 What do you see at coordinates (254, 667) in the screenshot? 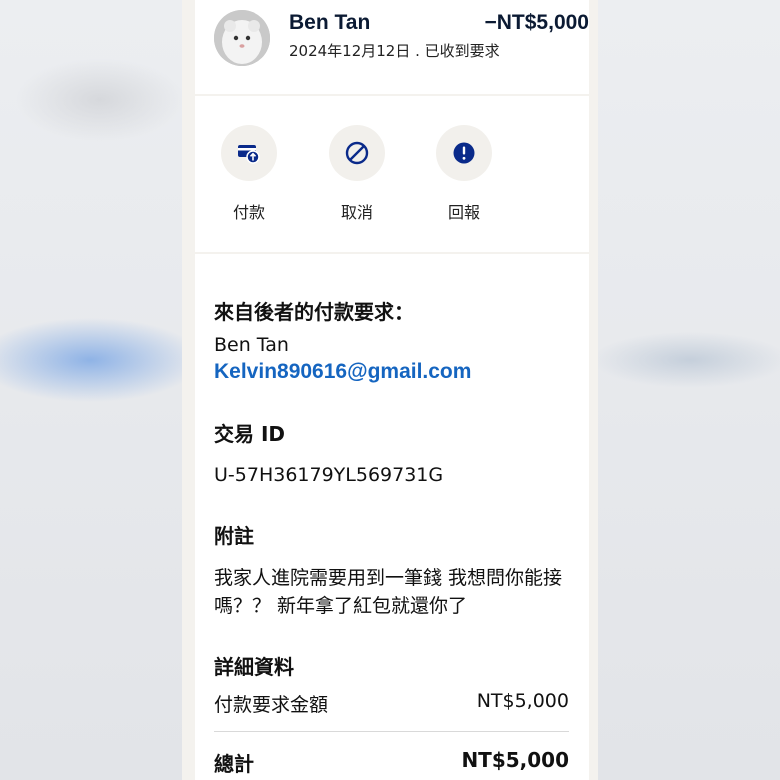
I see `details-label: 詳細資料` at bounding box center [254, 667].